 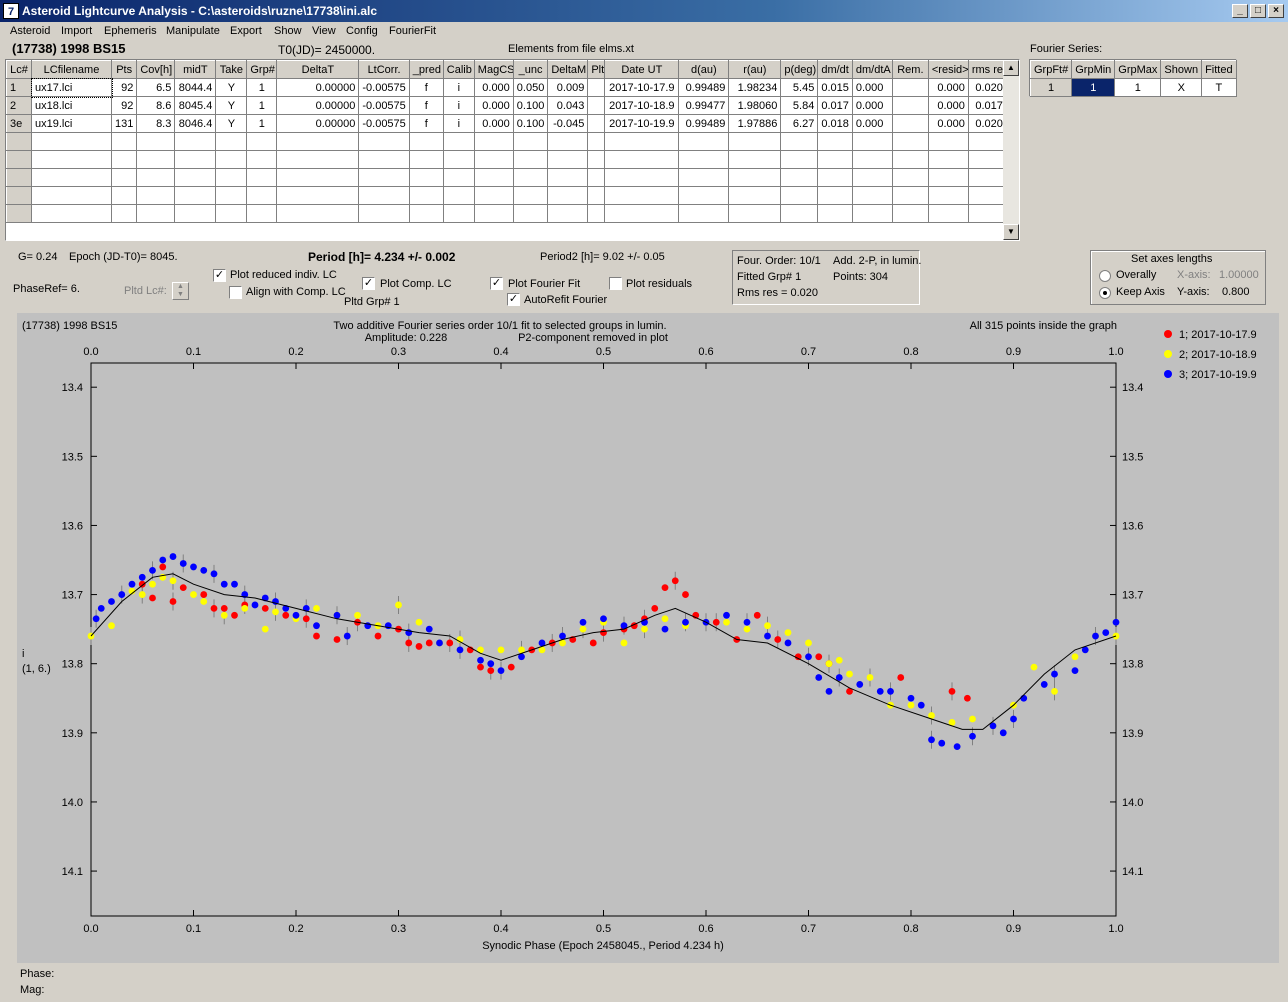 I want to click on lc-cell: 1.97886, so click(x=755, y=123).